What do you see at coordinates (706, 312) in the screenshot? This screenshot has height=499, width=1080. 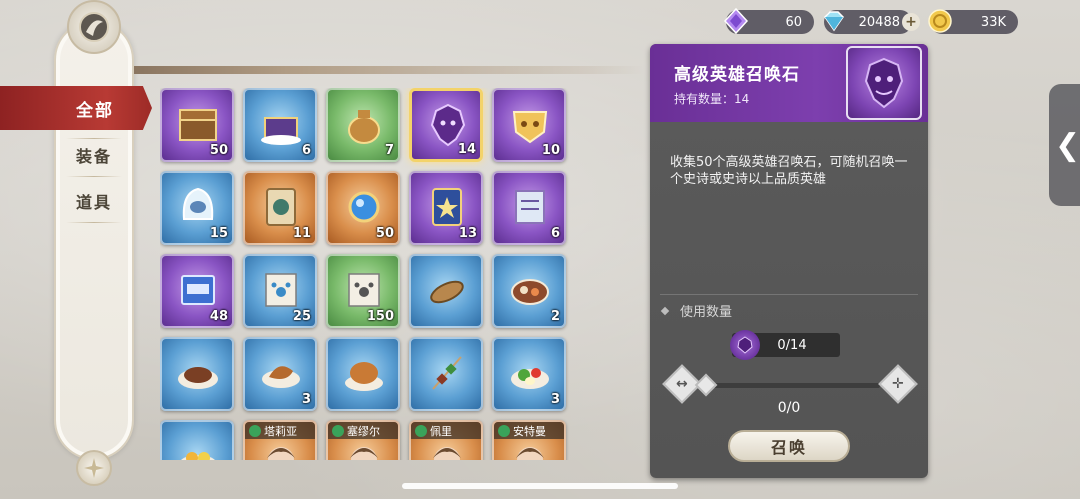 I see `use-quantity-text: 使用数量` at bounding box center [706, 312].